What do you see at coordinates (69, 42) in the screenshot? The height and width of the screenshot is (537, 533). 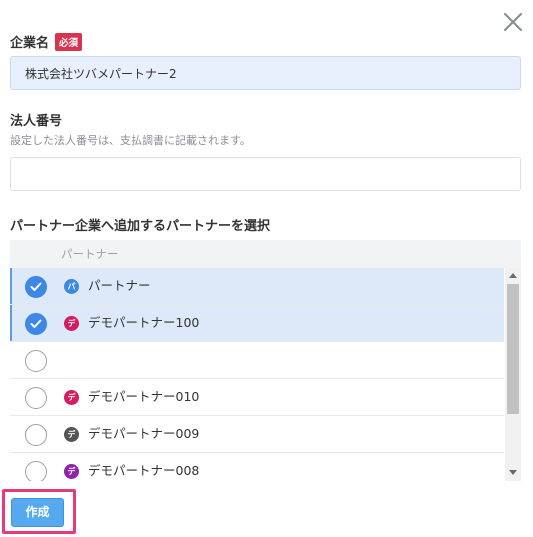 I see `required-badge: 必須` at bounding box center [69, 42].